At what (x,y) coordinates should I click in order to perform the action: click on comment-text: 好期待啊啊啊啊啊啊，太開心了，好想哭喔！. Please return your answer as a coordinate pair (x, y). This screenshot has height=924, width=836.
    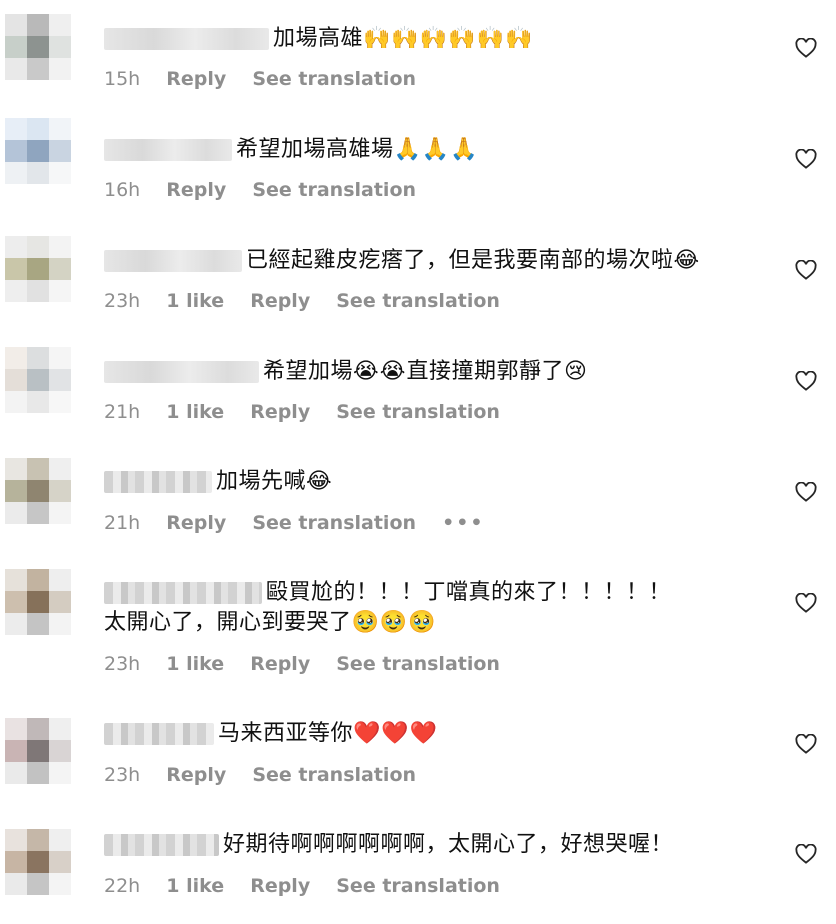
    Looking at the image, I should click on (435, 845).